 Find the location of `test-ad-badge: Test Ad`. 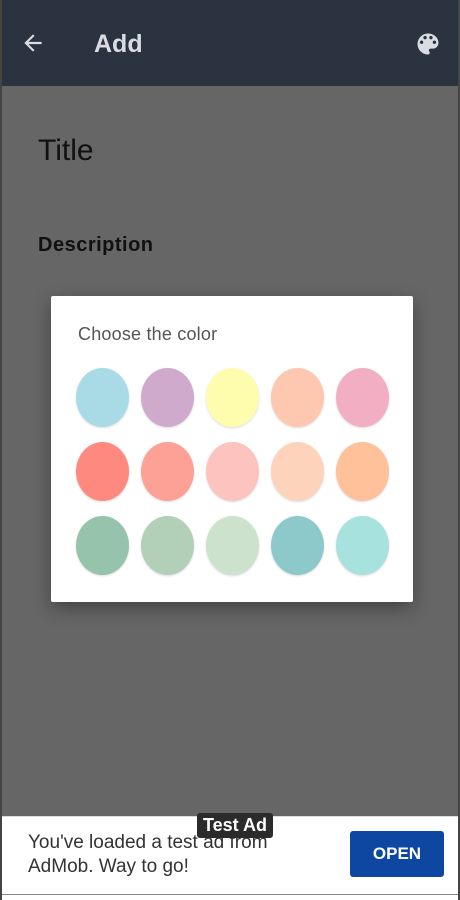

test-ad-badge: Test Ad is located at coordinates (235, 825).